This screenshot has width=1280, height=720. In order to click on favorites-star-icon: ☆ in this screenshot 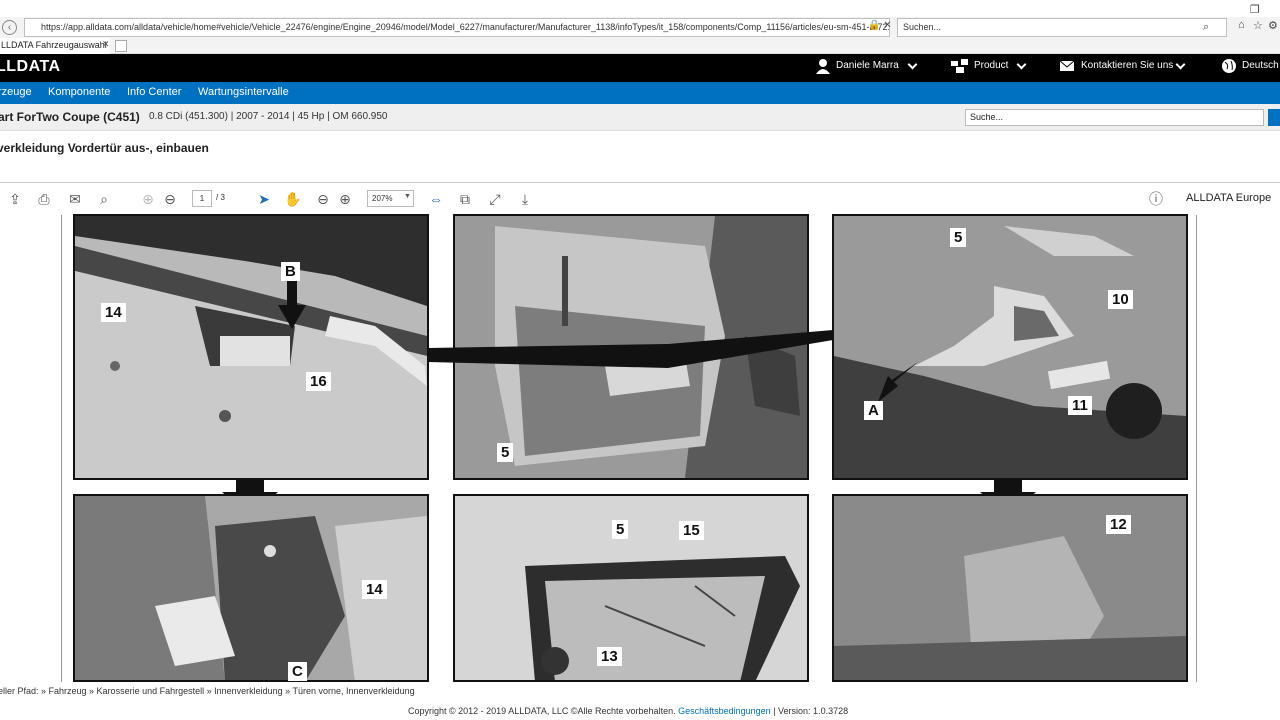, I will do `click(1258, 25)`.